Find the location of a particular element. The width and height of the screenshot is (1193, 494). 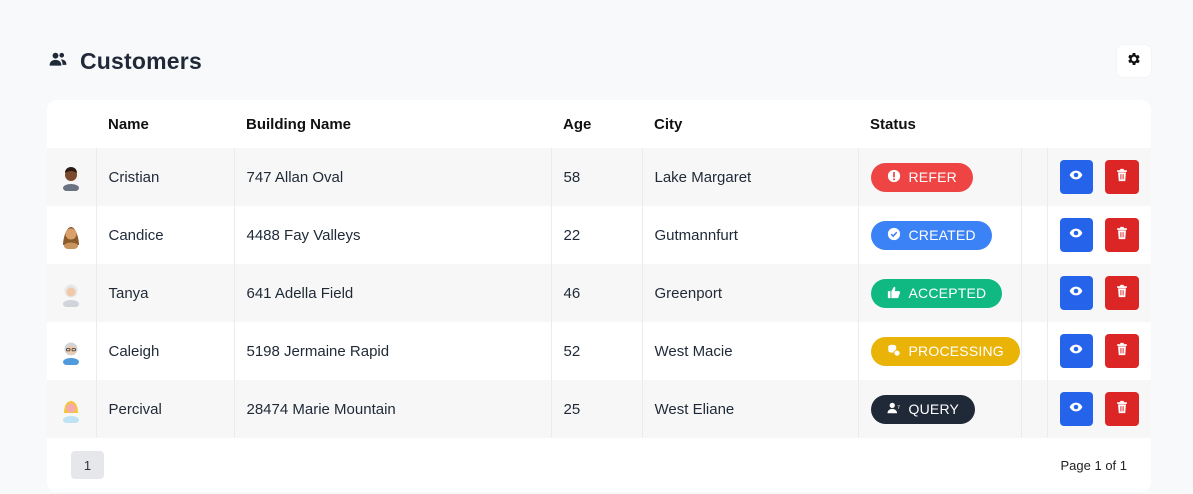

alert-circle-icon is located at coordinates (894, 177).